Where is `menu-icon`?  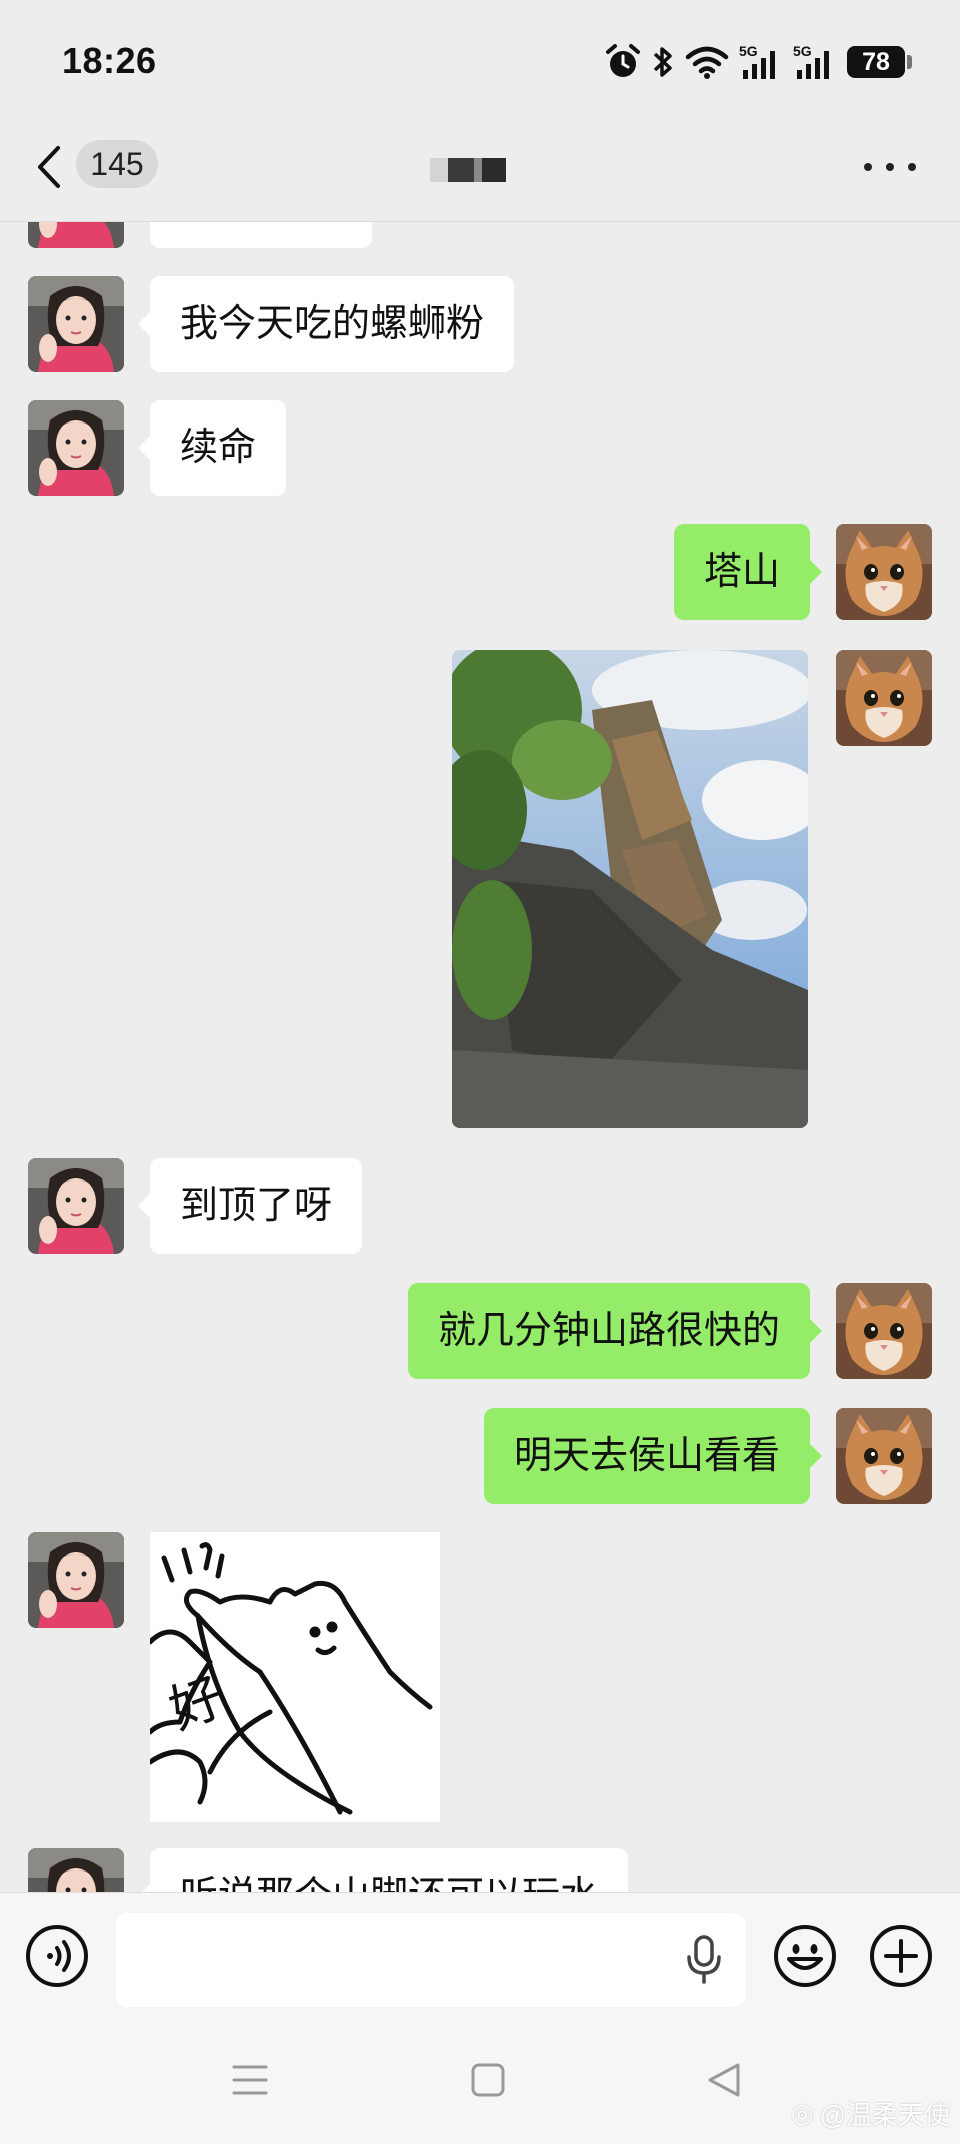
menu-icon is located at coordinates (250, 2080).